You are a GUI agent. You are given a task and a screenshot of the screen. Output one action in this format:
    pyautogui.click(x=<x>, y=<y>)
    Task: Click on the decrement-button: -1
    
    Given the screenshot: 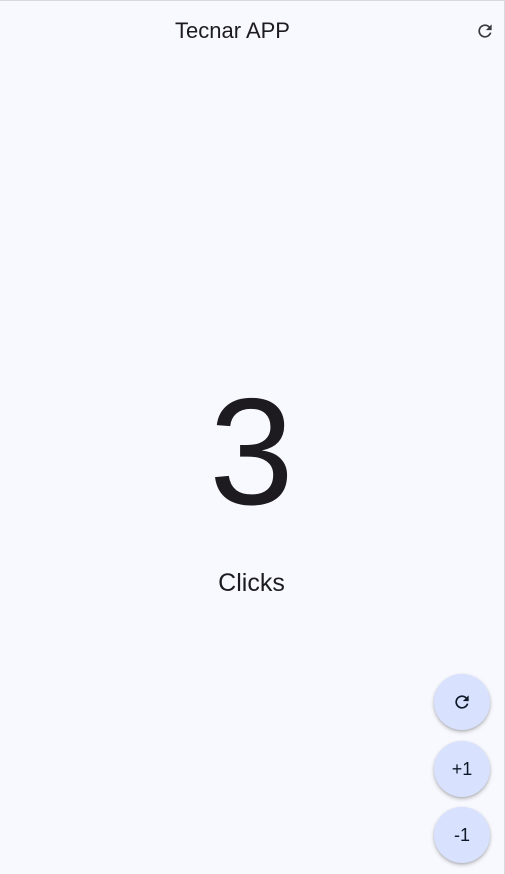 What is the action you would take?
    pyautogui.click(x=462, y=835)
    